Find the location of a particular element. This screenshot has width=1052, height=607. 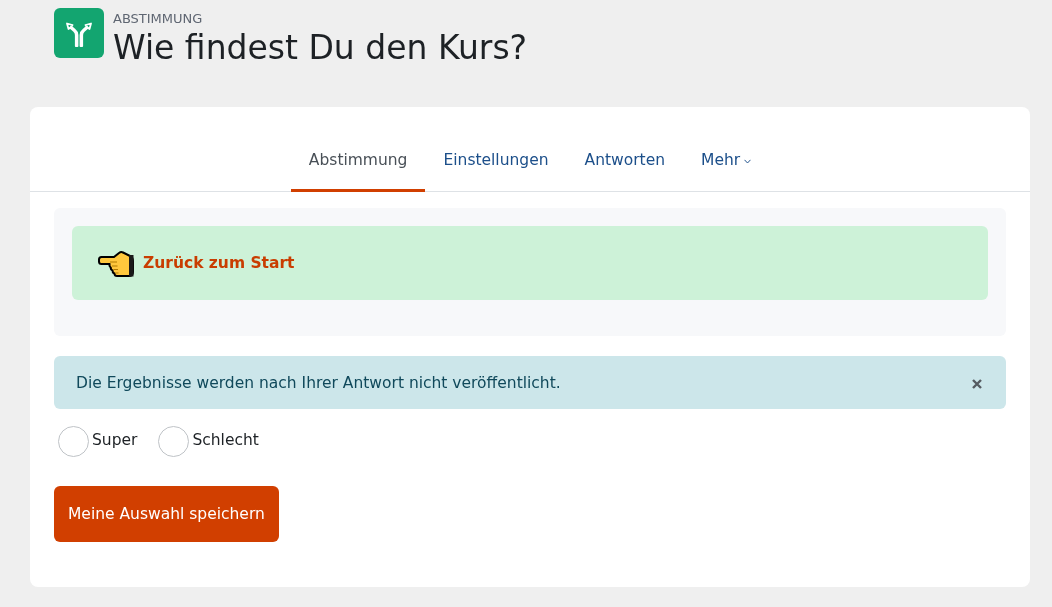

pointing-hand-icon is located at coordinates (116, 264).